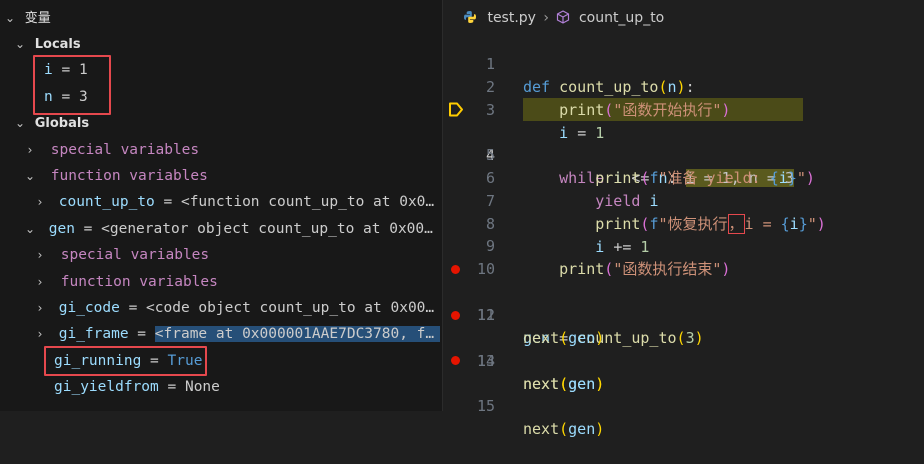 This screenshot has height=464, width=924. Describe the element at coordinates (137, 387) in the screenshot. I see `variable-gi-yieldfrom: gi_yieldfrom = None` at that location.